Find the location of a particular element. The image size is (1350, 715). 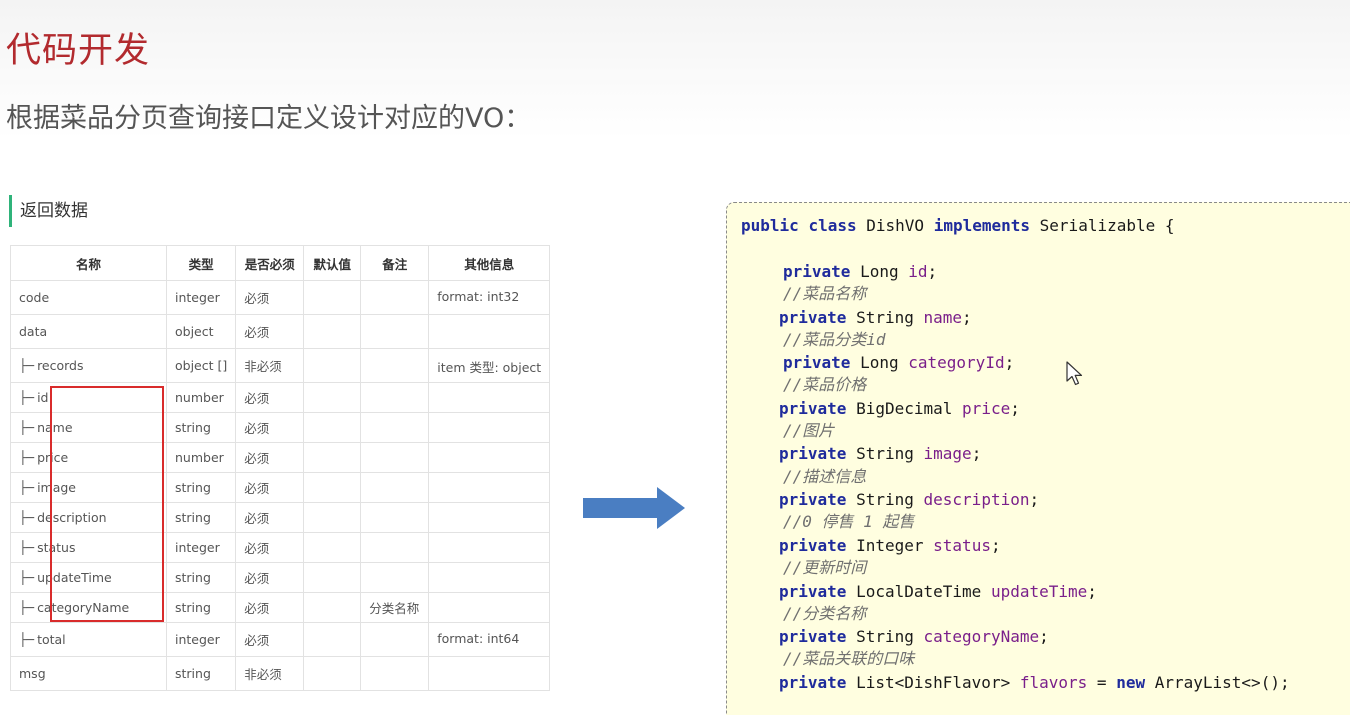

field-type: BigDecimal is located at coordinates (904, 408).